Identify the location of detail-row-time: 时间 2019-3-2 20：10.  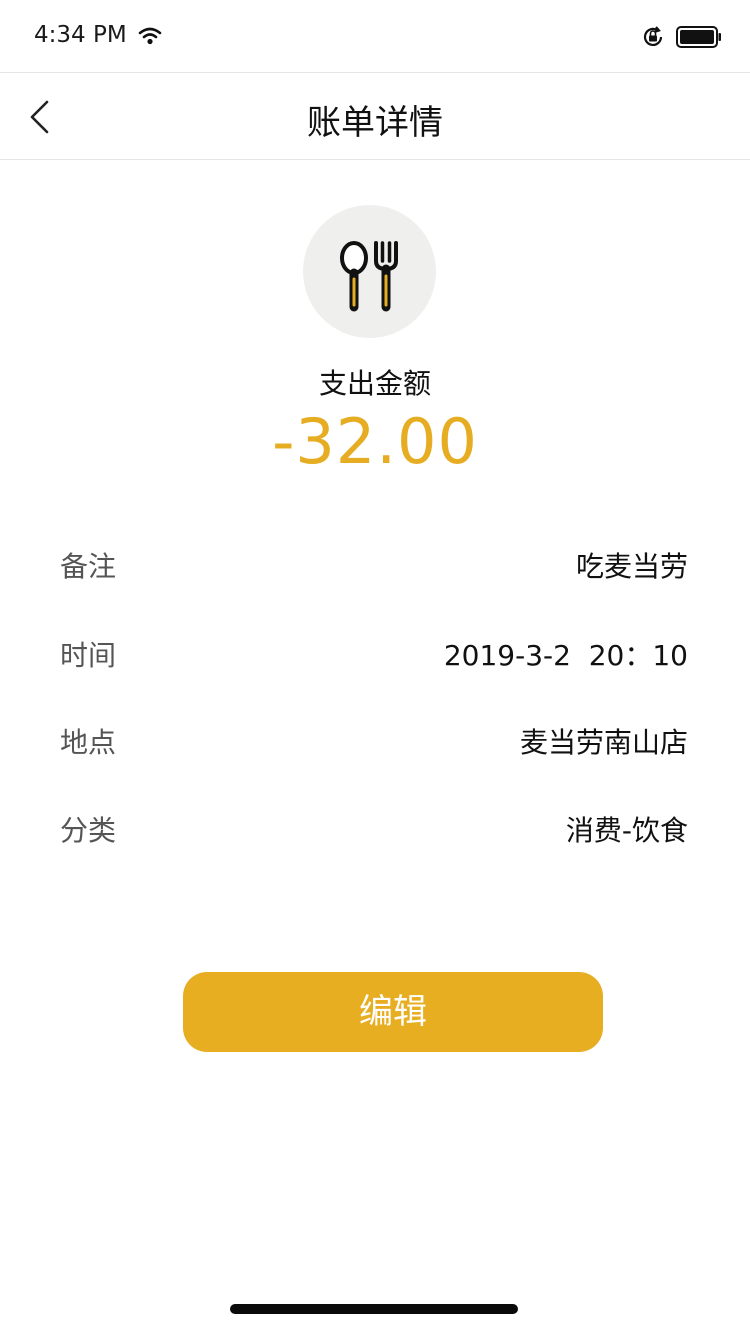
(374, 659).